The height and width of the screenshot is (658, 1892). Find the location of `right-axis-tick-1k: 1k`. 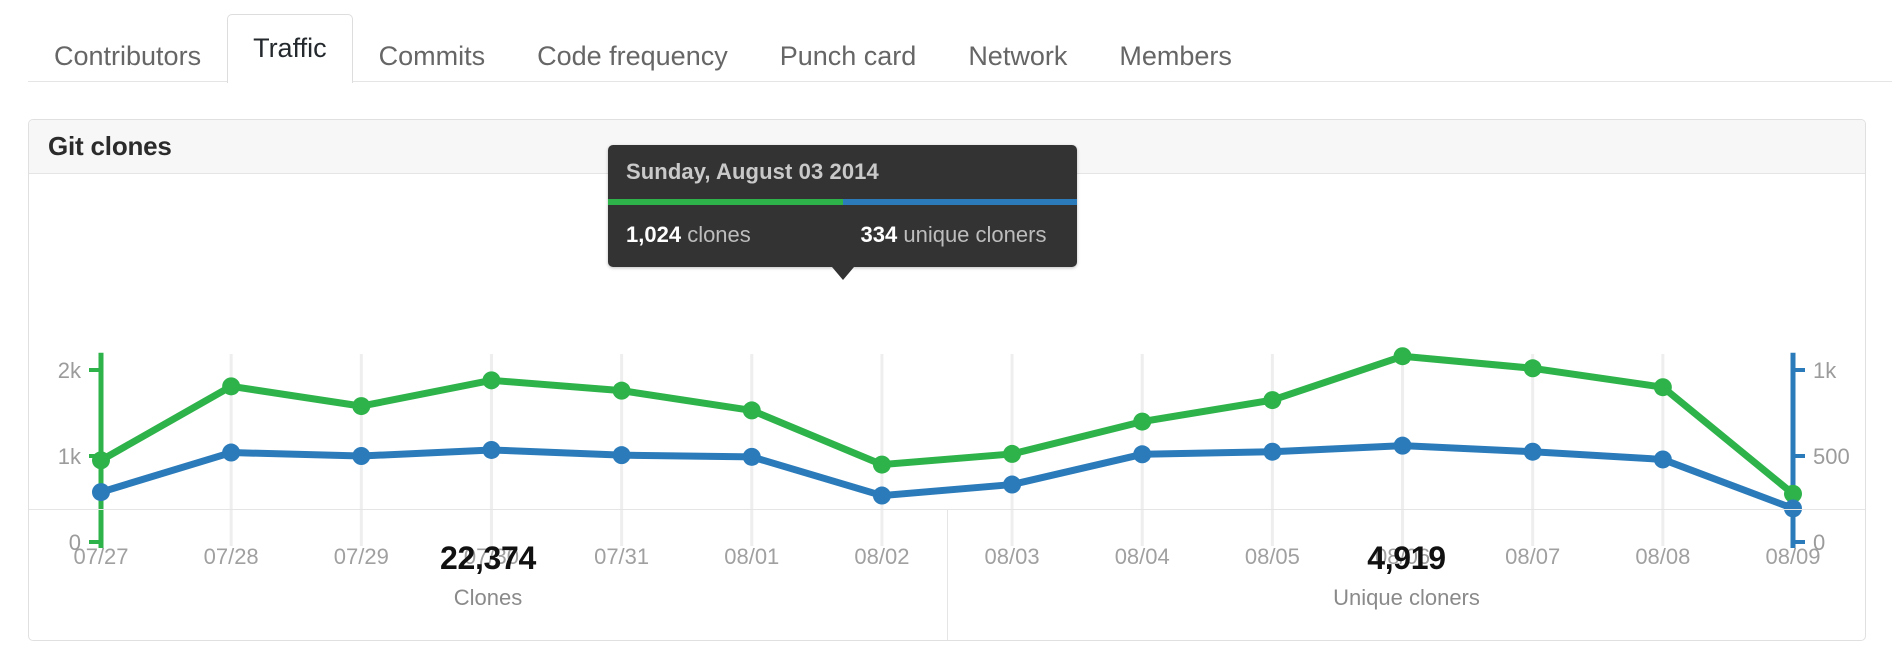

right-axis-tick-1k: 1k is located at coordinates (1825, 370).